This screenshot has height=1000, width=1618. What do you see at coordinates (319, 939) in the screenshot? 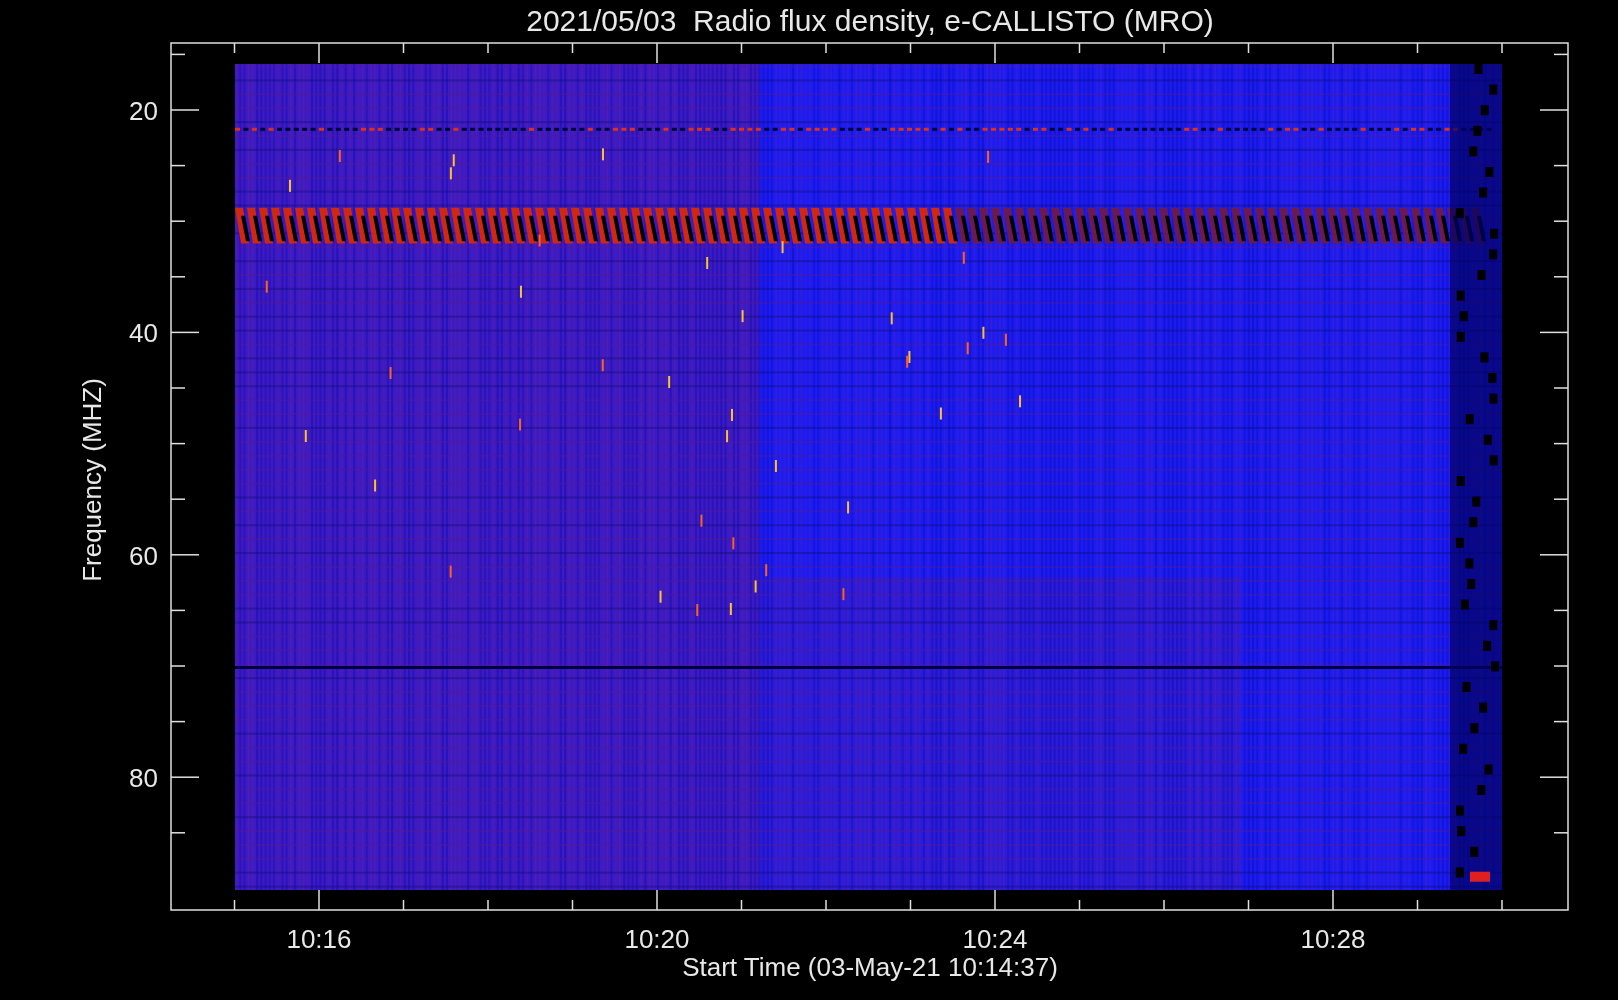
I see `tick-label: 10:16` at bounding box center [319, 939].